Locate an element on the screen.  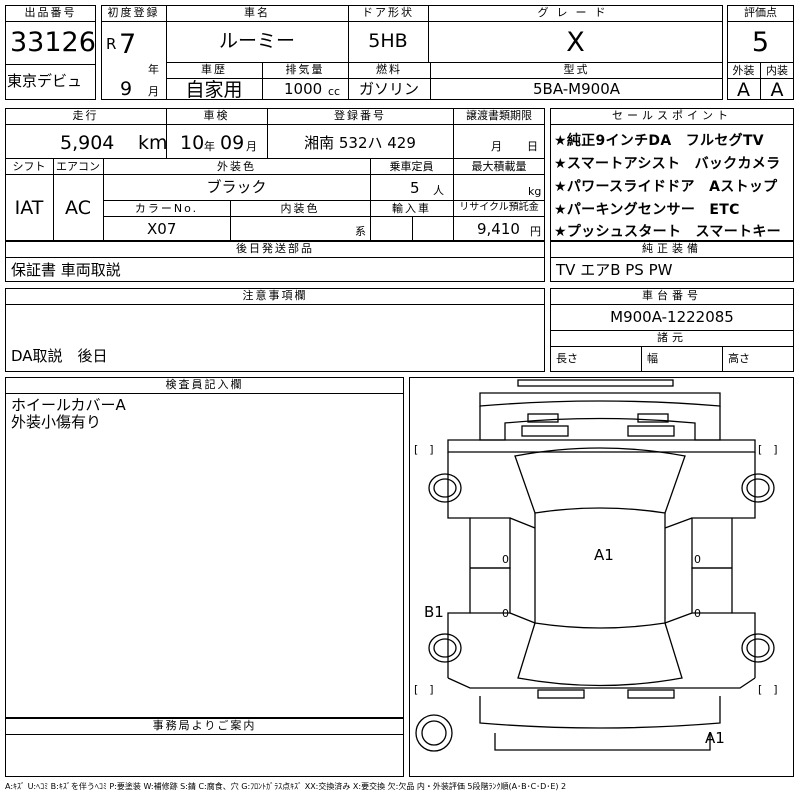
capacity-unit: 人 is located at coordinates (438, 190).